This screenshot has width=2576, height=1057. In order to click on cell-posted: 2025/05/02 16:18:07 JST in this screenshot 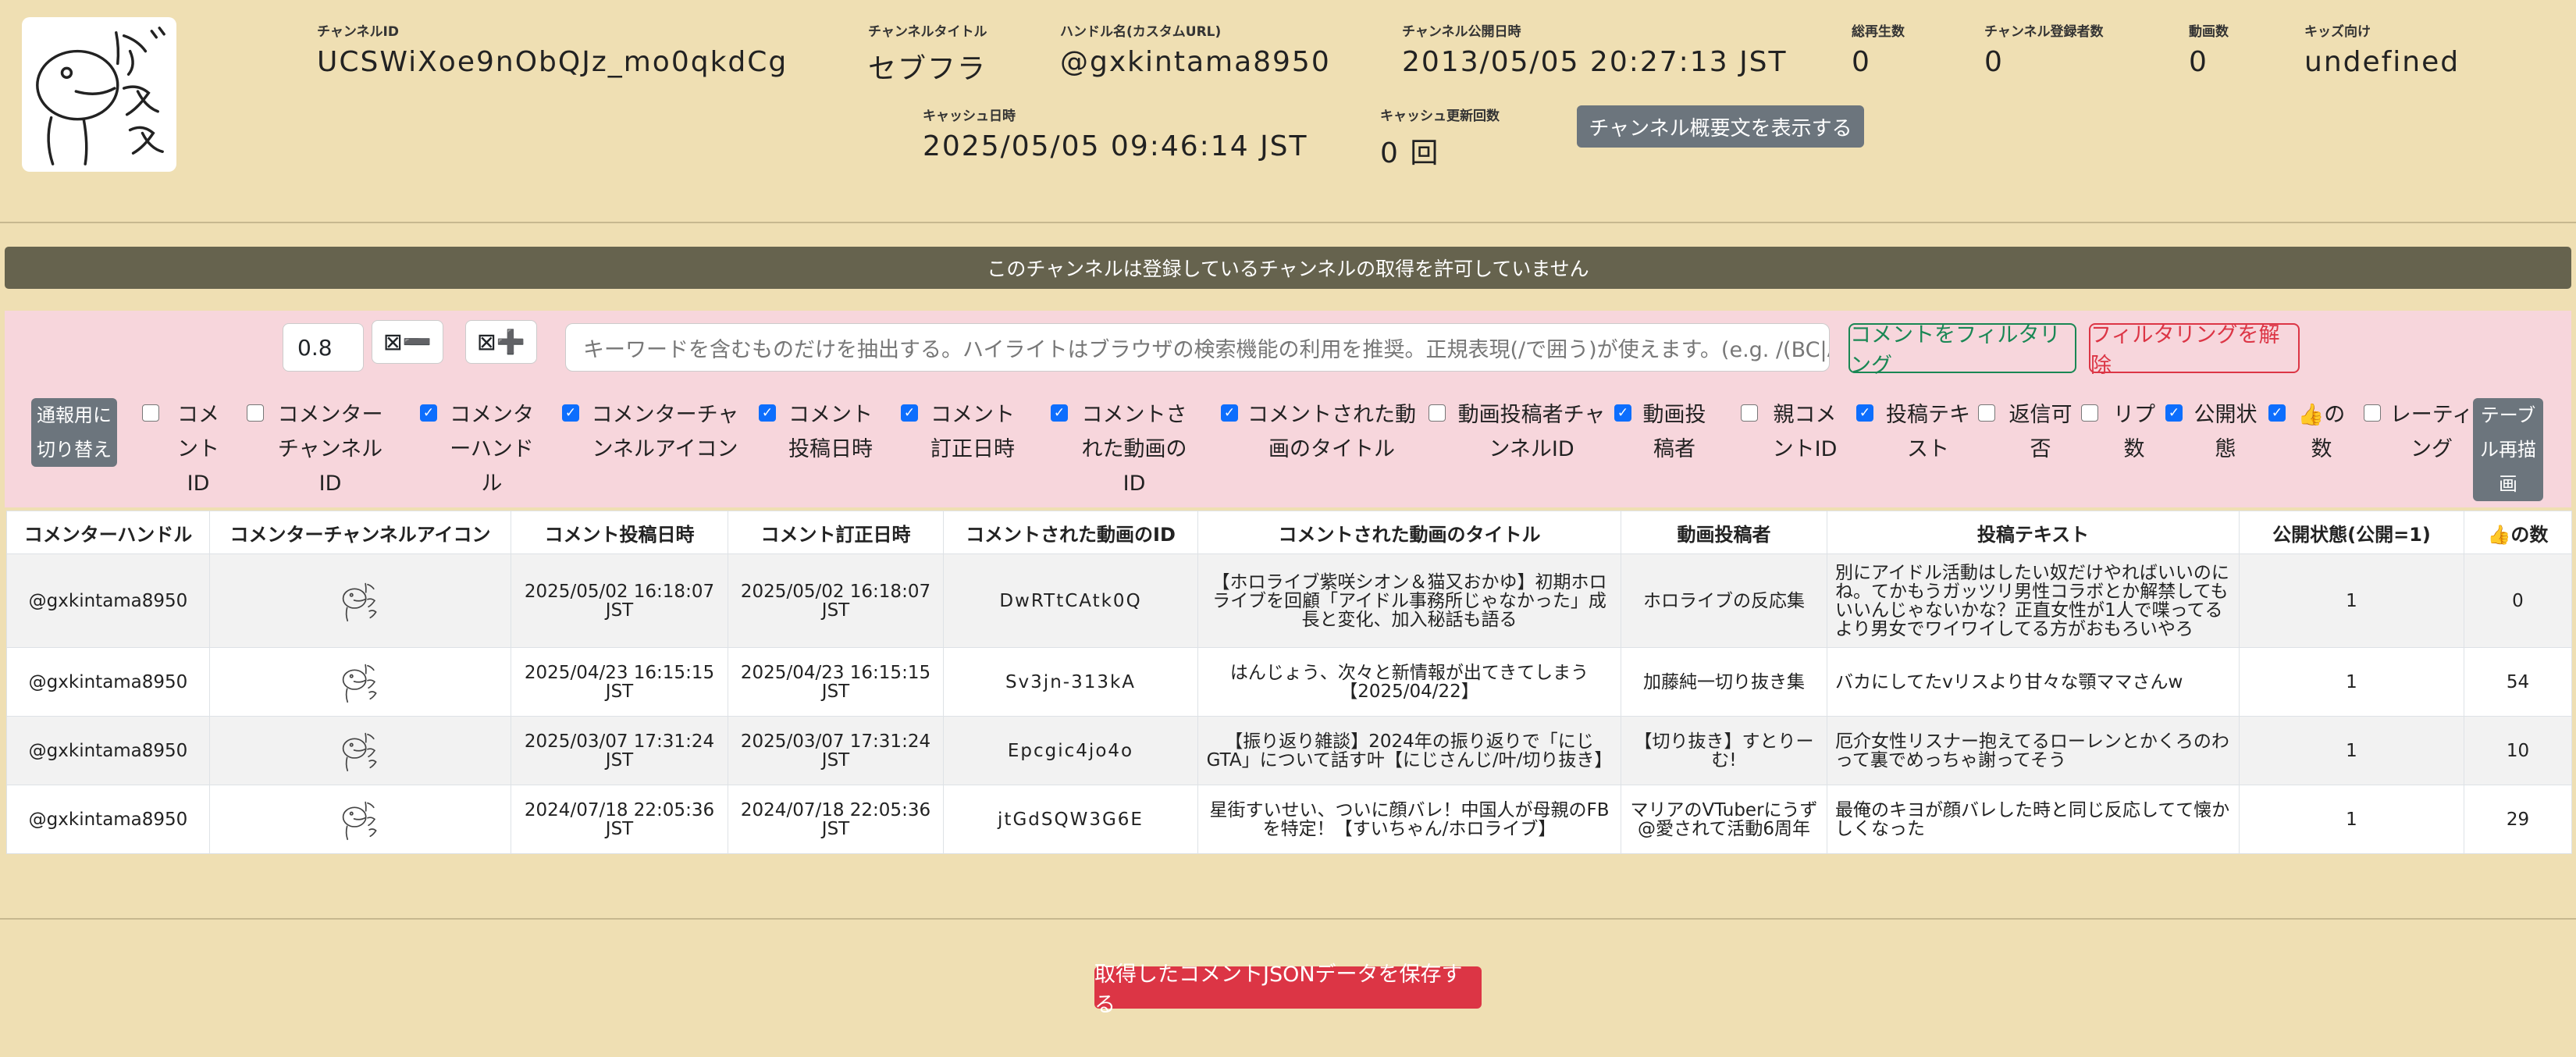, I will do `click(619, 600)`.